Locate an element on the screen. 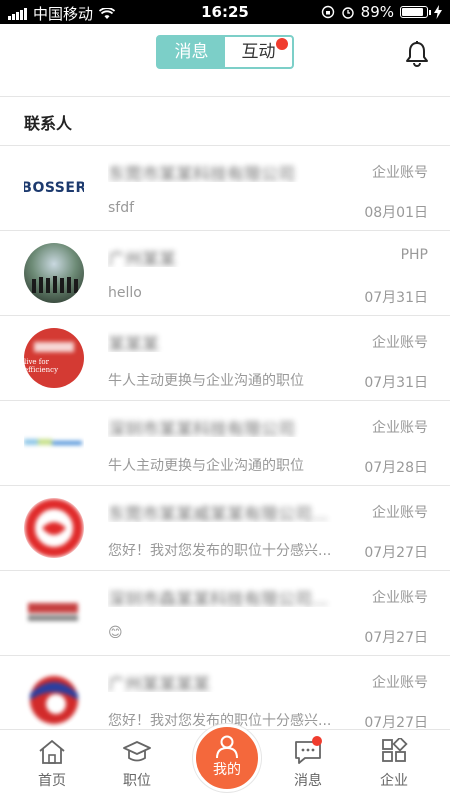  tab-company-label: 企业 is located at coordinates (394, 781).